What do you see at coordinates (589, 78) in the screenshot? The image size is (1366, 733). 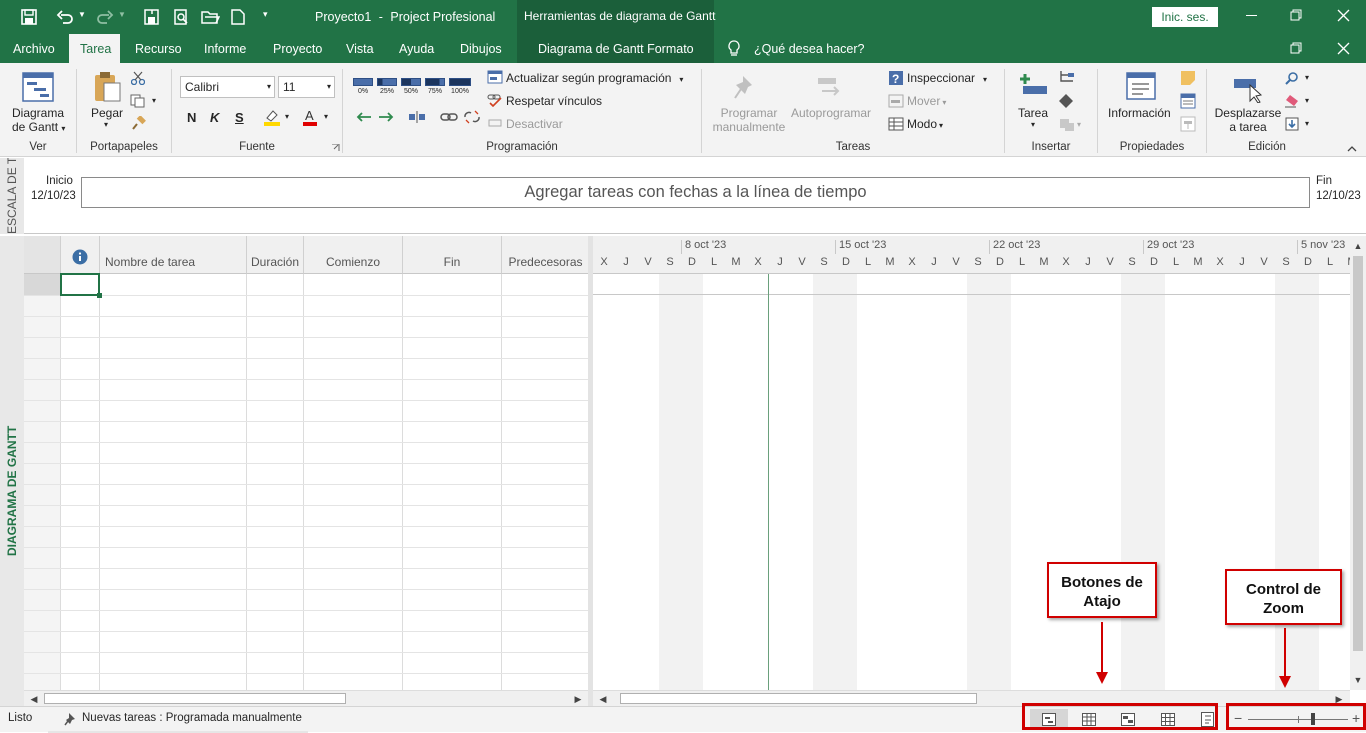 I see `update-schedule-label: Actualizar según programación` at bounding box center [589, 78].